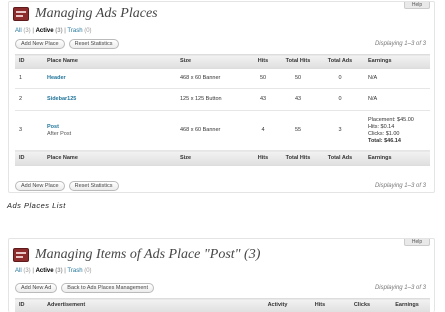  I want to click on row-total-hits: 43, so click(298, 99).